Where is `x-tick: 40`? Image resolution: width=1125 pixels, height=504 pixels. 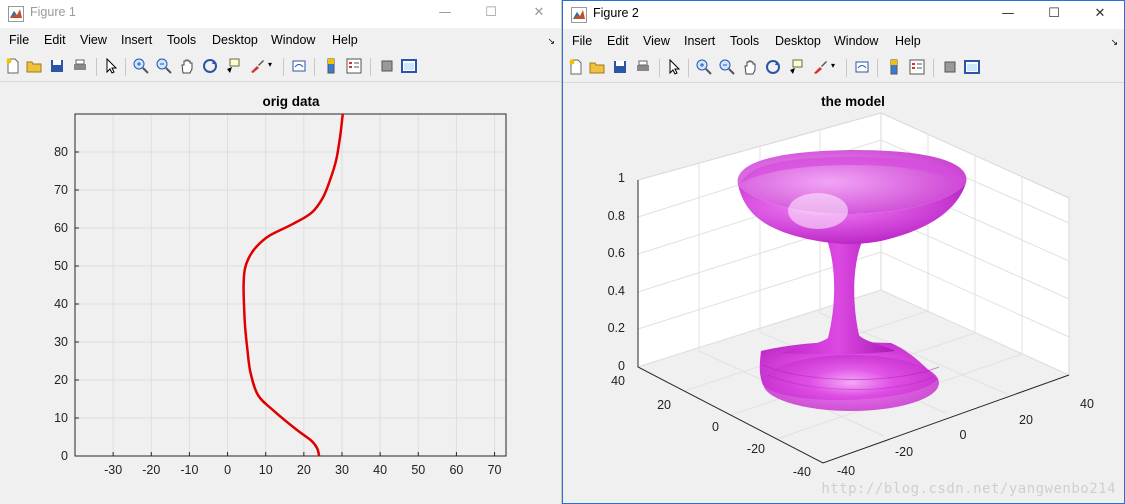
x-tick: 40 is located at coordinates (1087, 404).